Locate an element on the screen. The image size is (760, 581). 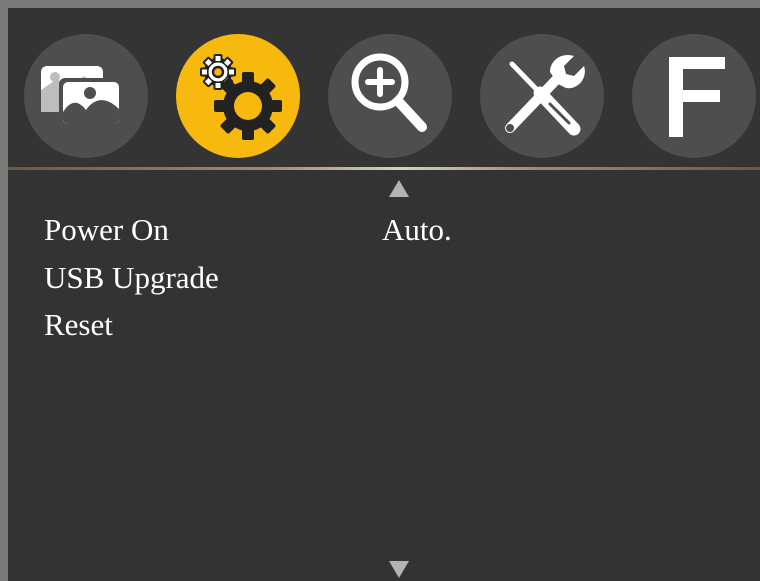
menu-value-power-on: Auto. is located at coordinates (417, 229).